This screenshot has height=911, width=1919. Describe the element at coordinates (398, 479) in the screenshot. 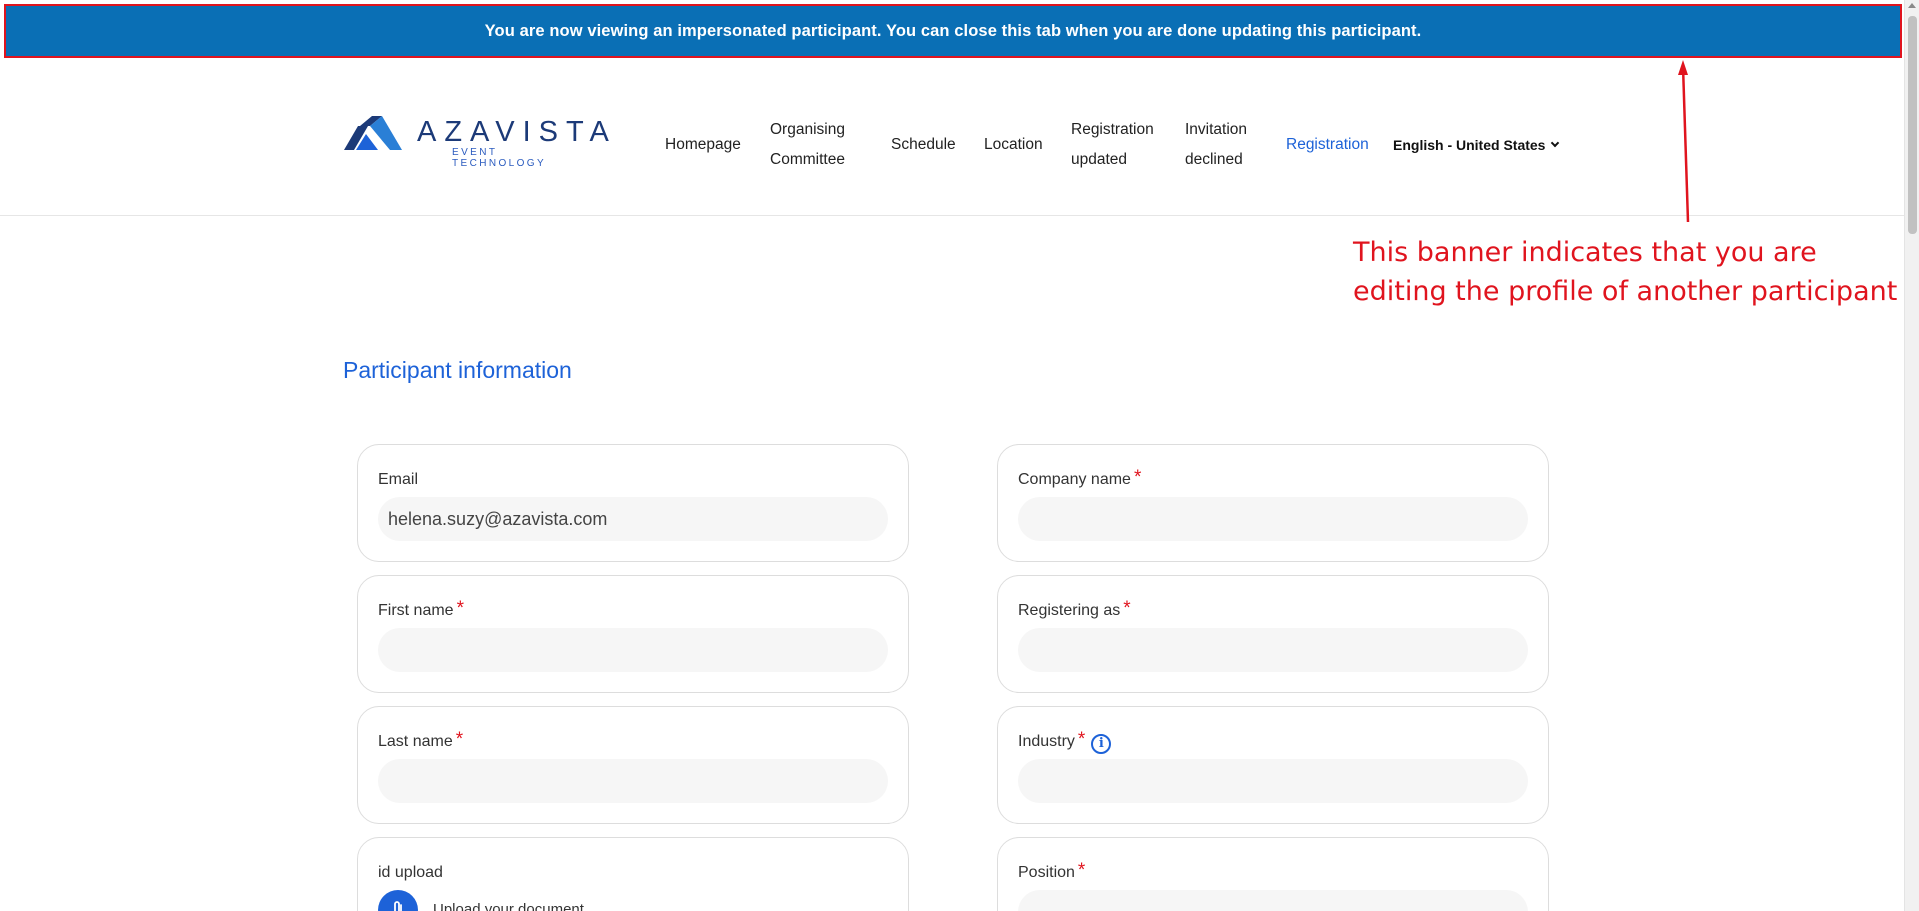

I see `email-label: Email` at that location.